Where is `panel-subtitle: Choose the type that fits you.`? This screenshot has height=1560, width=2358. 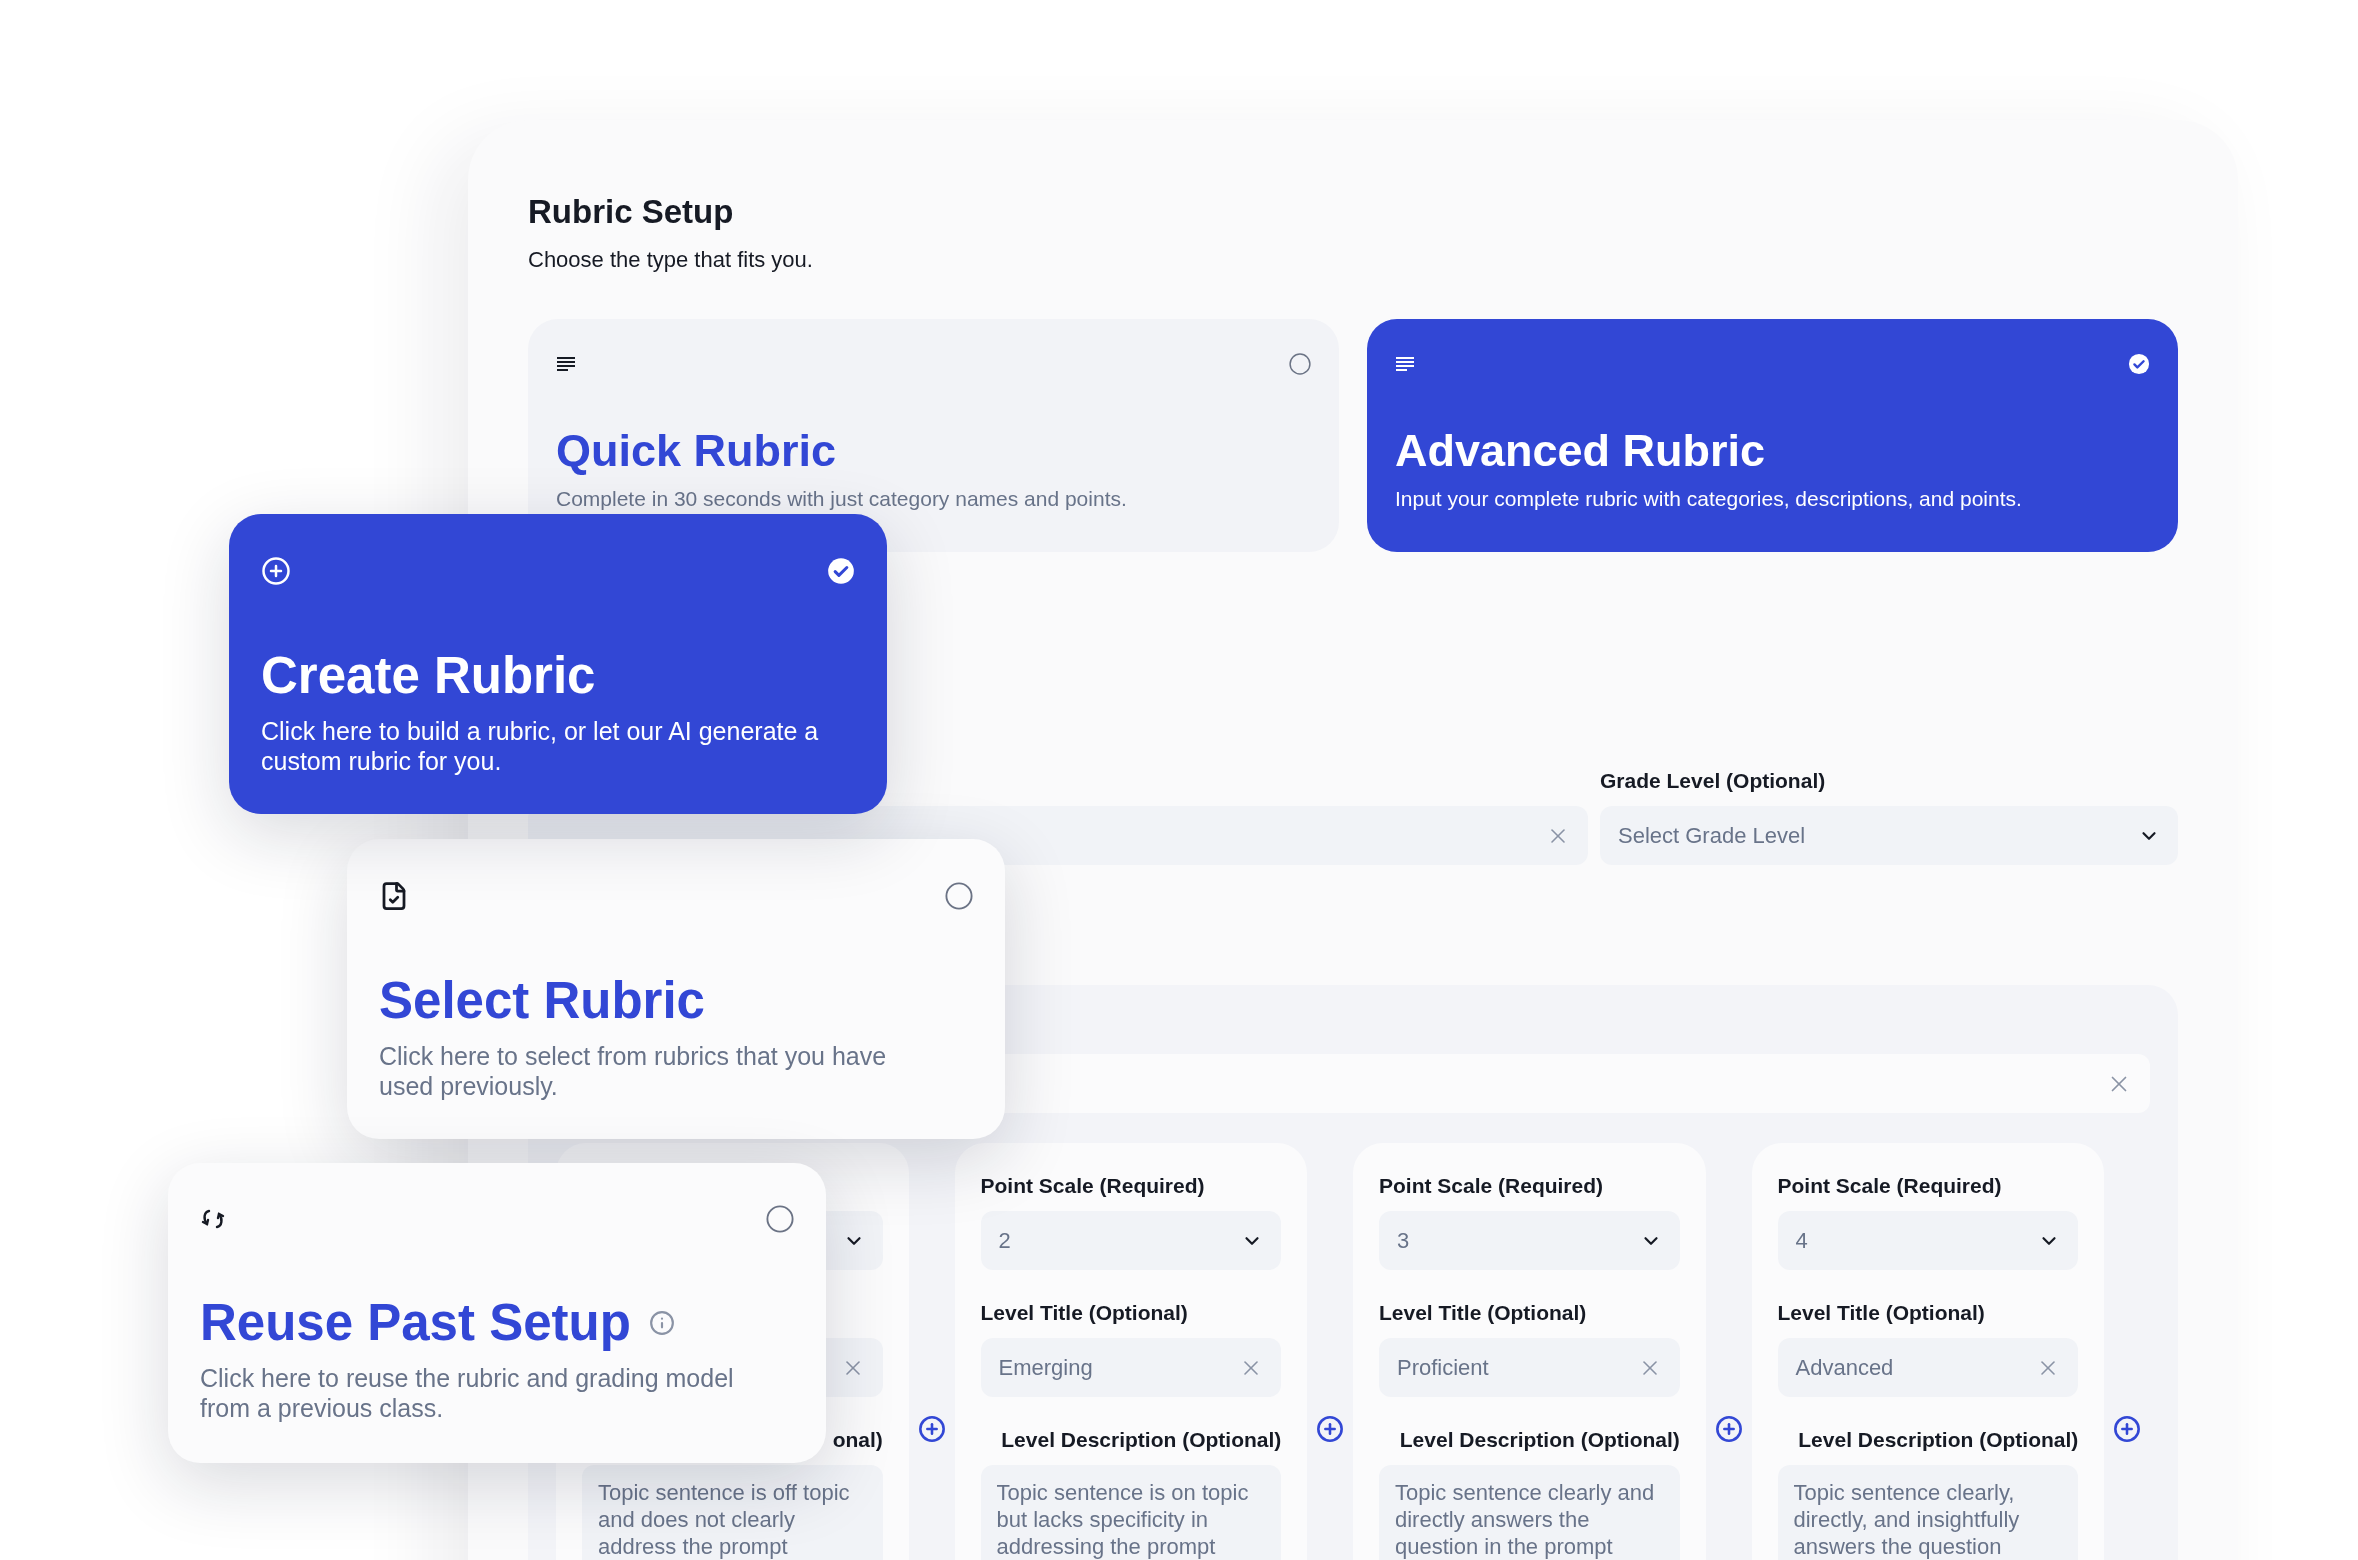
panel-subtitle: Choose the type that fits you. is located at coordinates (671, 260).